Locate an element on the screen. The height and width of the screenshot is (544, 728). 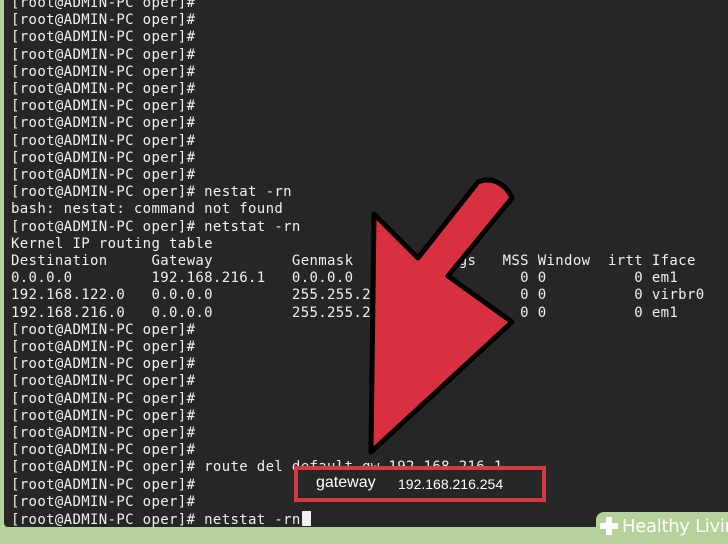
gateway-value: 192.168.216.254 is located at coordinates (451, 484).